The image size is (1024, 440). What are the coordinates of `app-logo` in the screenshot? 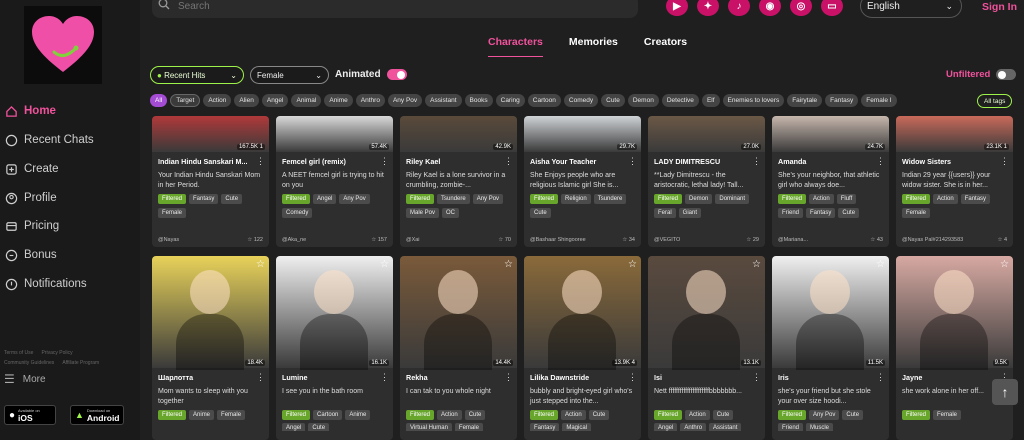 It's located at (63, 45).